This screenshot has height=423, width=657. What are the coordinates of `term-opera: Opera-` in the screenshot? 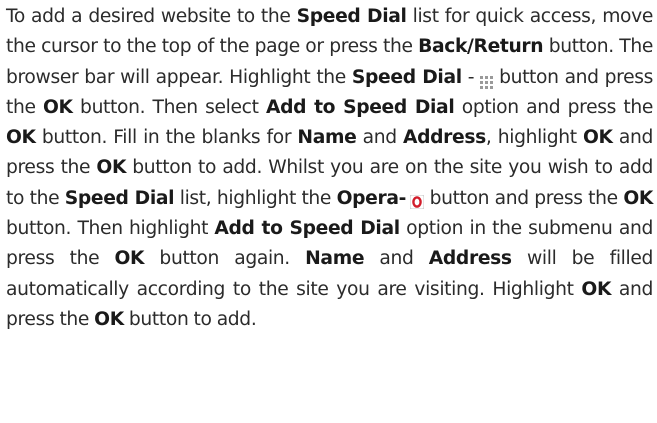 It's located at (371, 198).